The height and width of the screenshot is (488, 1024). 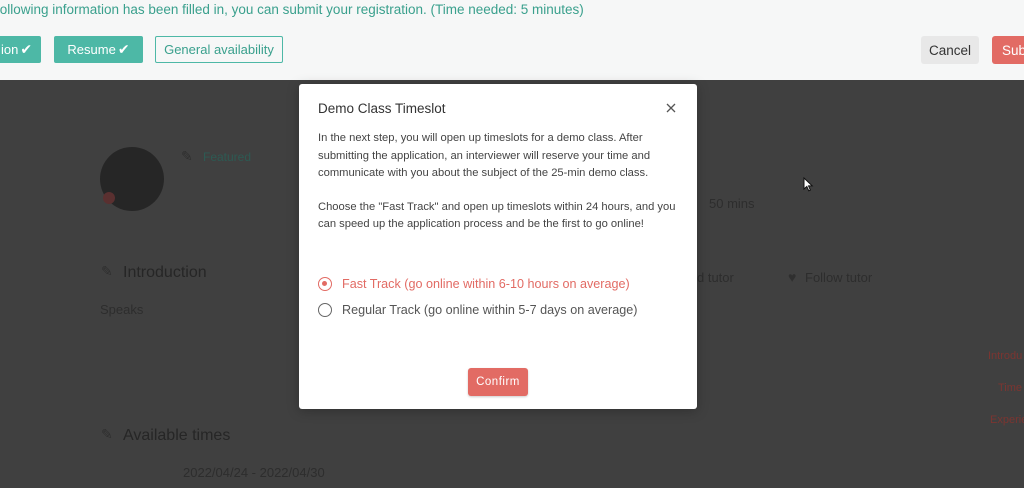 What do you see at coordinates (671, 108) in the screenshot?
I see `close-icon` at bounding box center [671, 108].